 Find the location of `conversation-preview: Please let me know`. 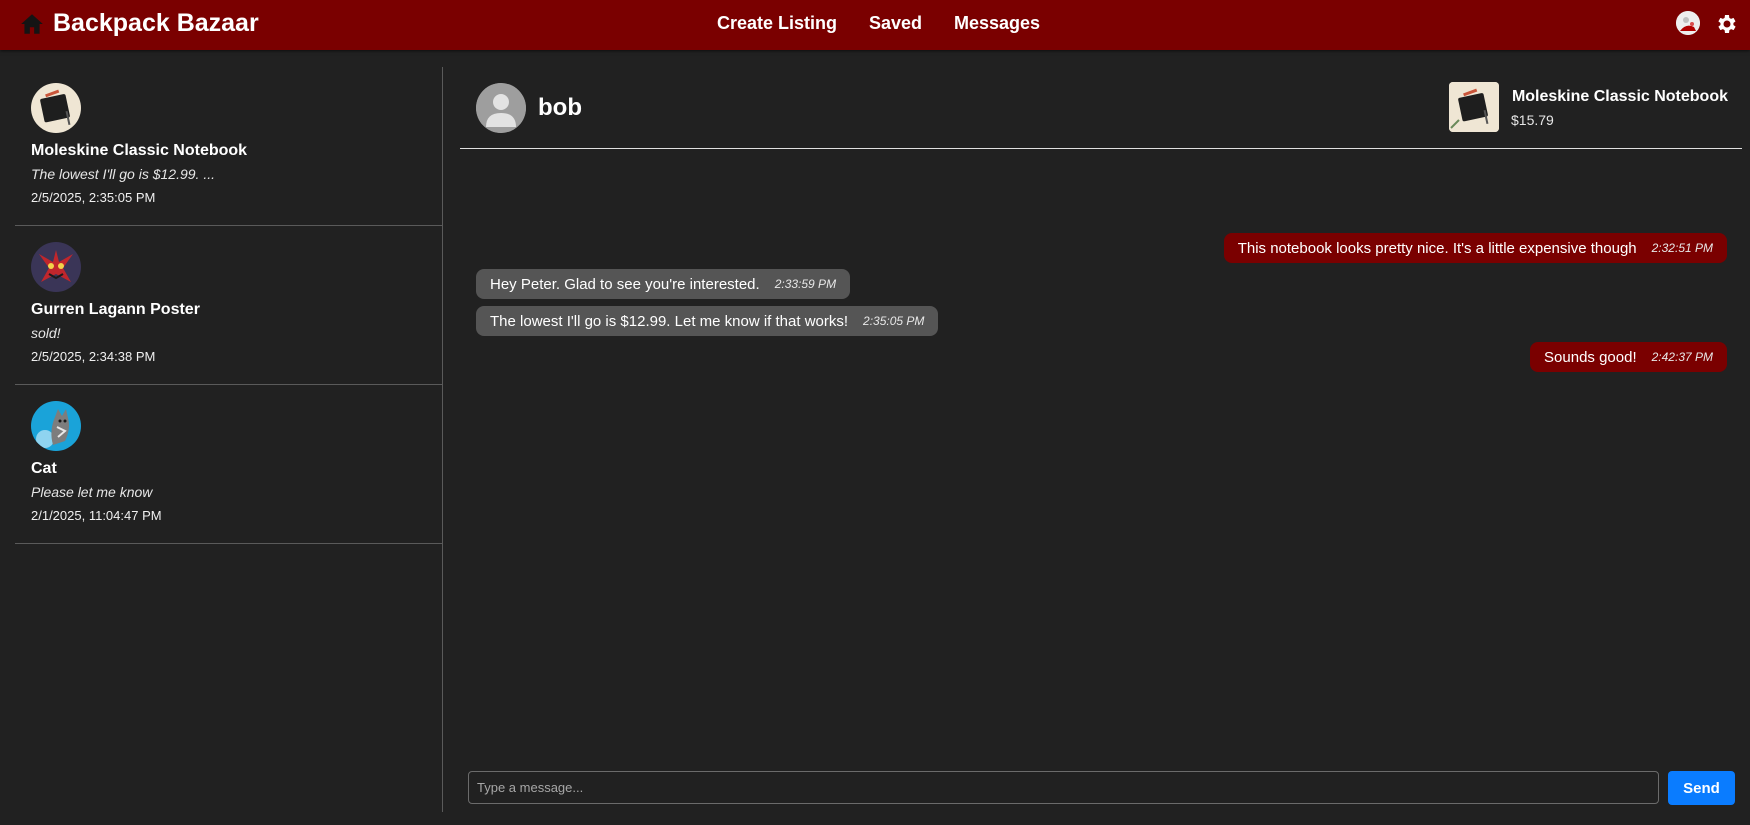

conversation-preview: Please let me know is located at coordinates (92, 492).